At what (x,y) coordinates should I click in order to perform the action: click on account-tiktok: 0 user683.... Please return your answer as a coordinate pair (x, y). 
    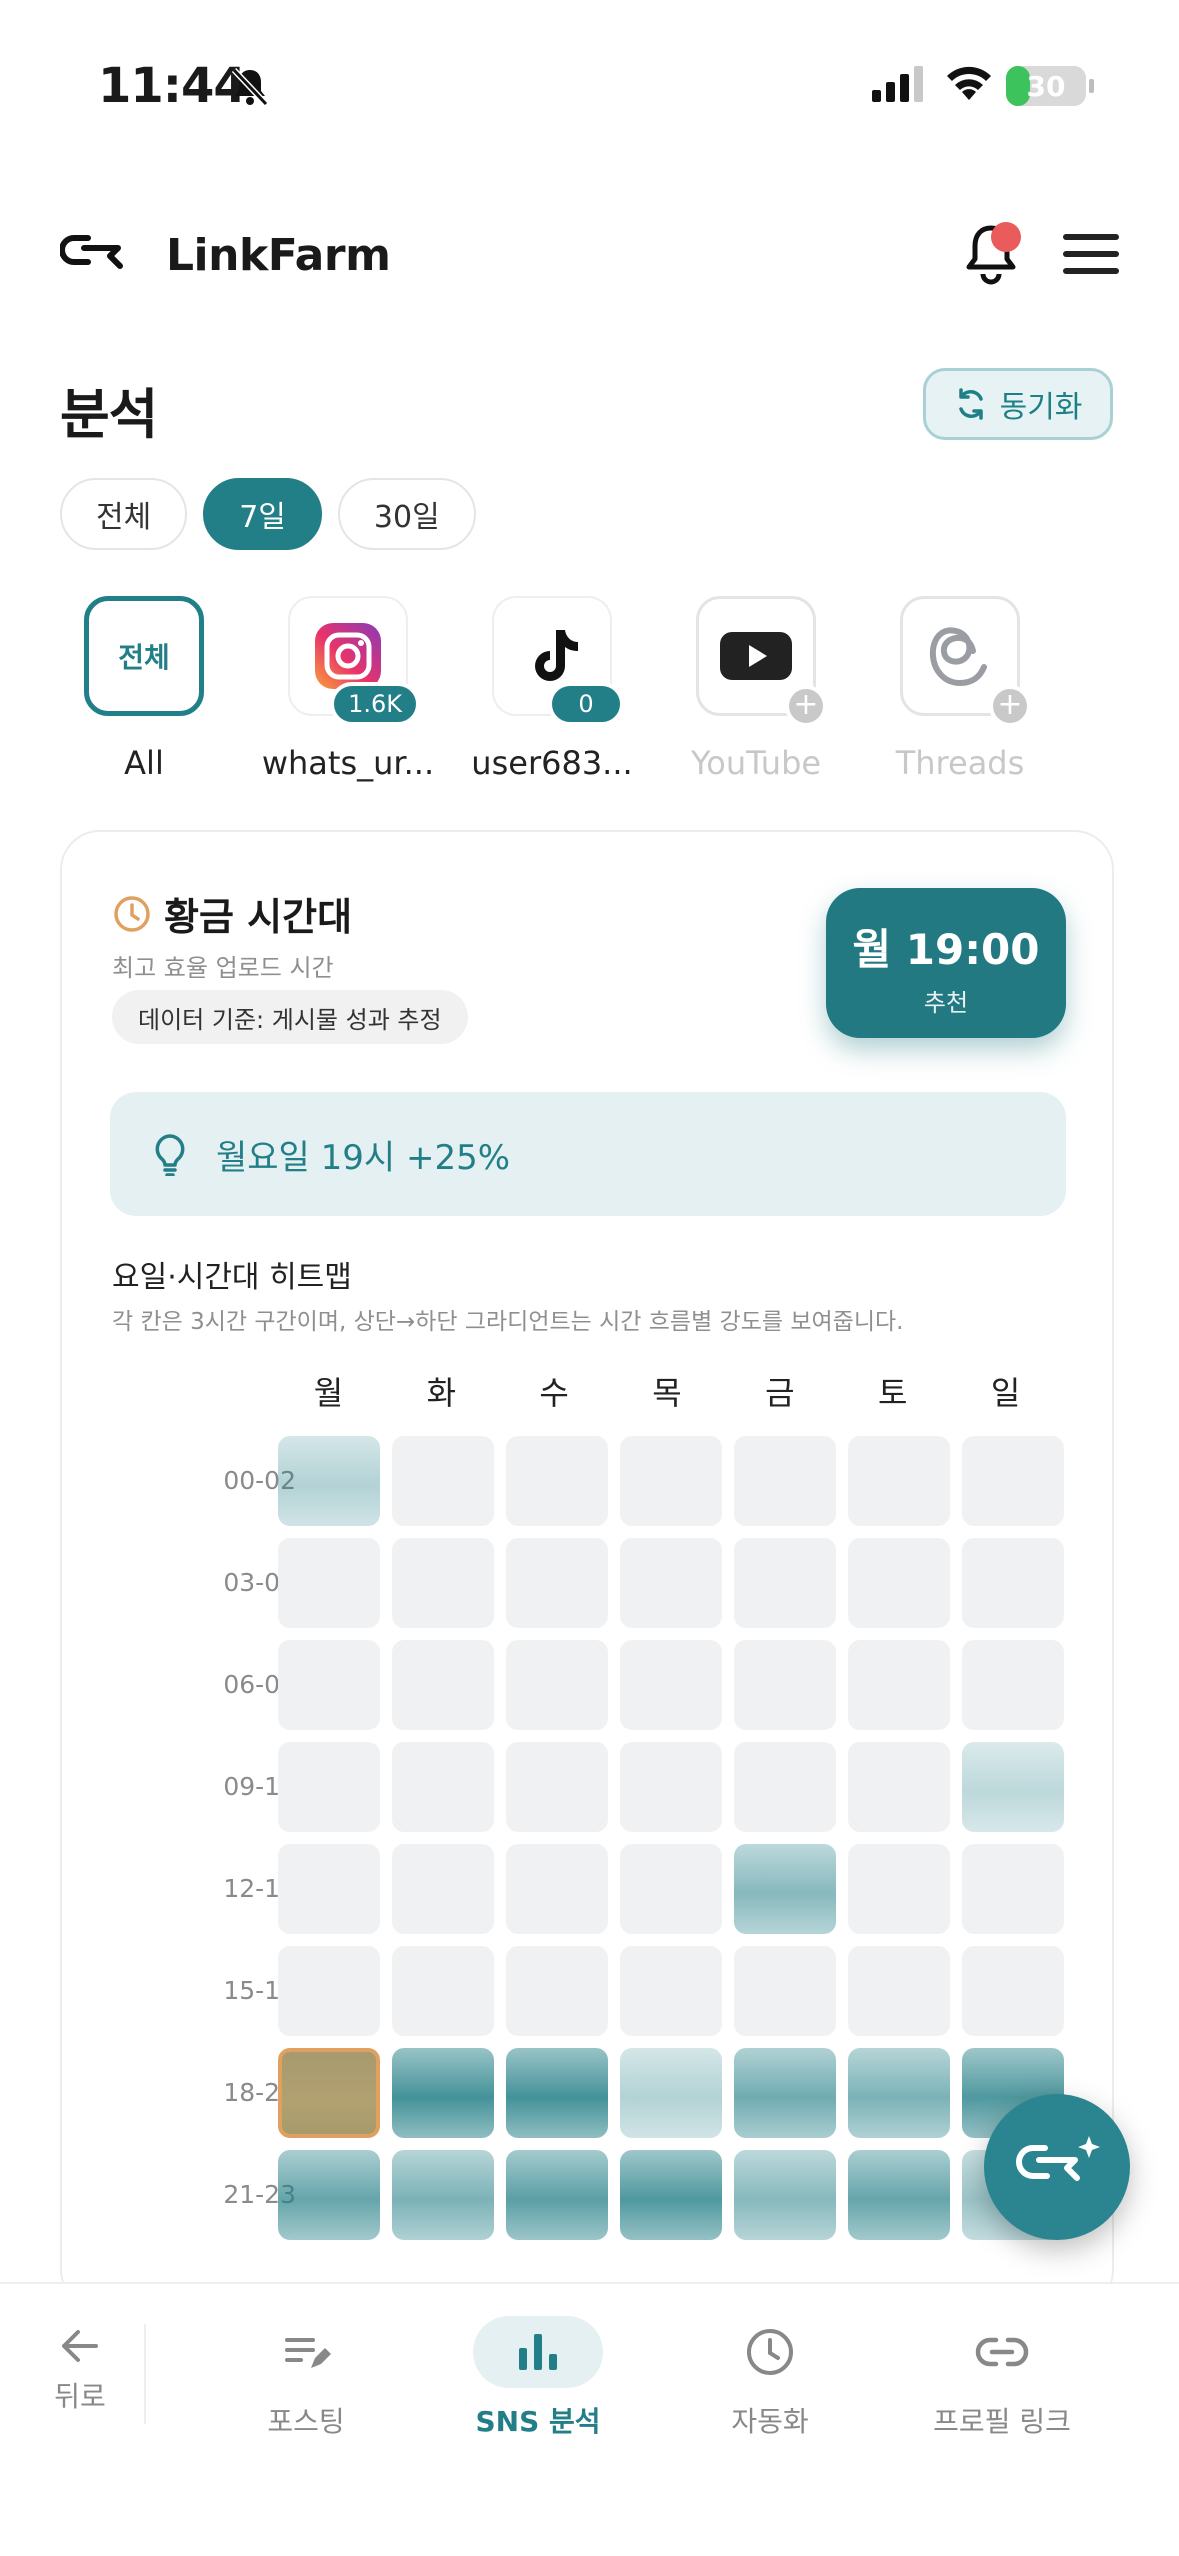
    Looking at the image, I should click on (552, 689).